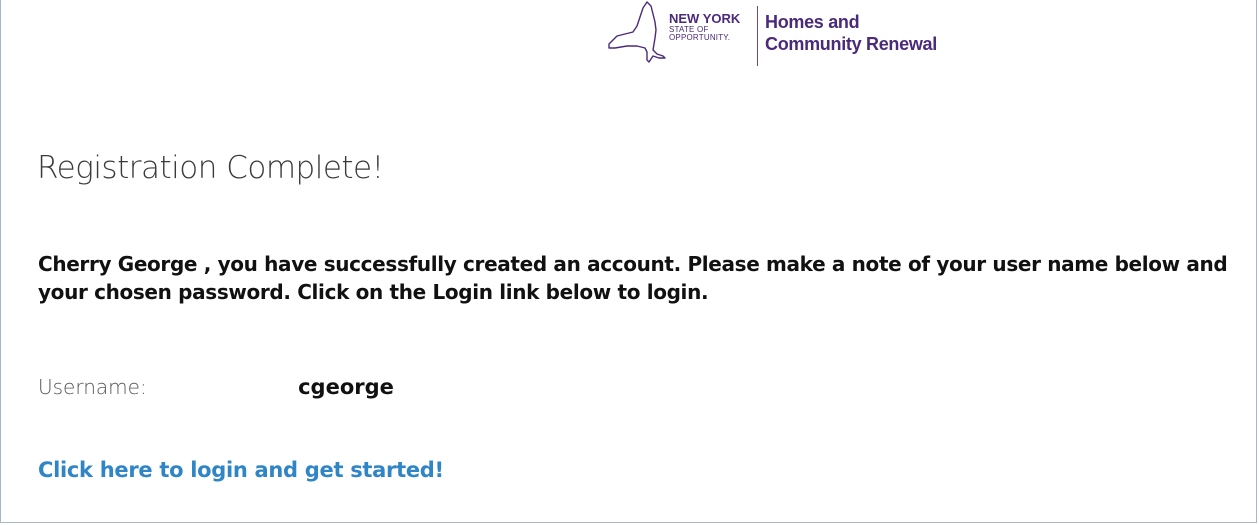  What do you see at coordinates (241, 470) in the screenshot?
I see `login-link: Click here to login and get started!` at bounding box center [241, 470].